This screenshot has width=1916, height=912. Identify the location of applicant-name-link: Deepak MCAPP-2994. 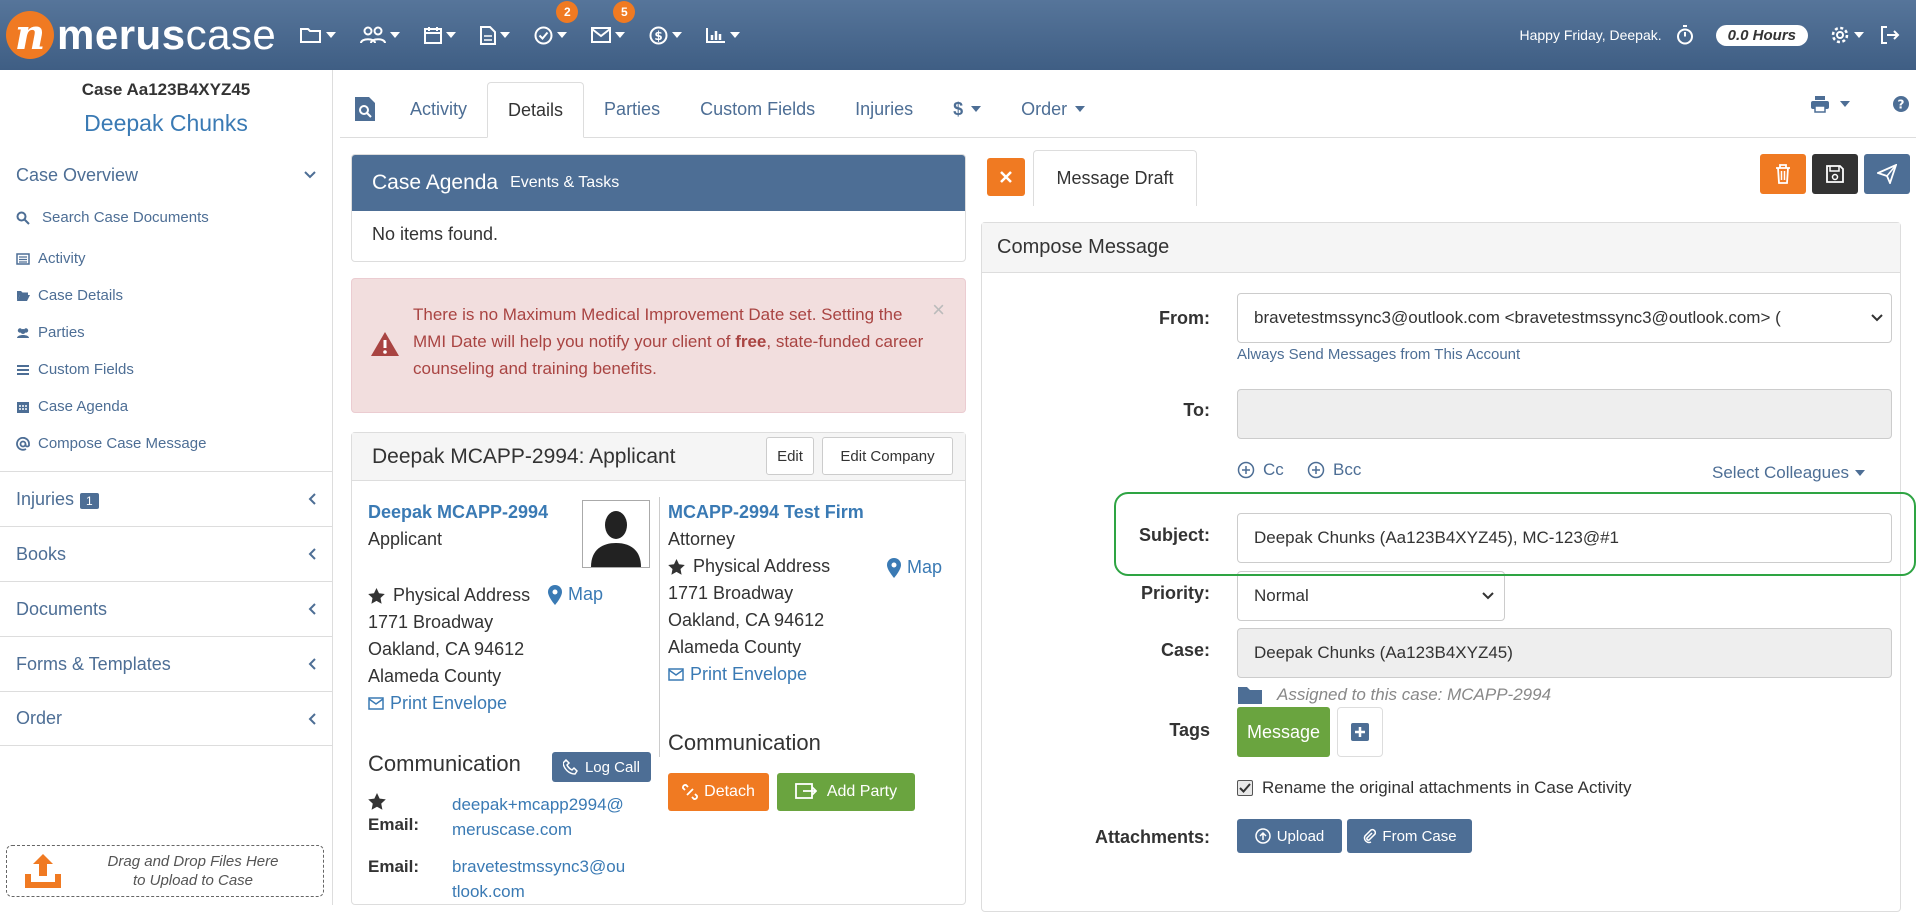
(468, 512).